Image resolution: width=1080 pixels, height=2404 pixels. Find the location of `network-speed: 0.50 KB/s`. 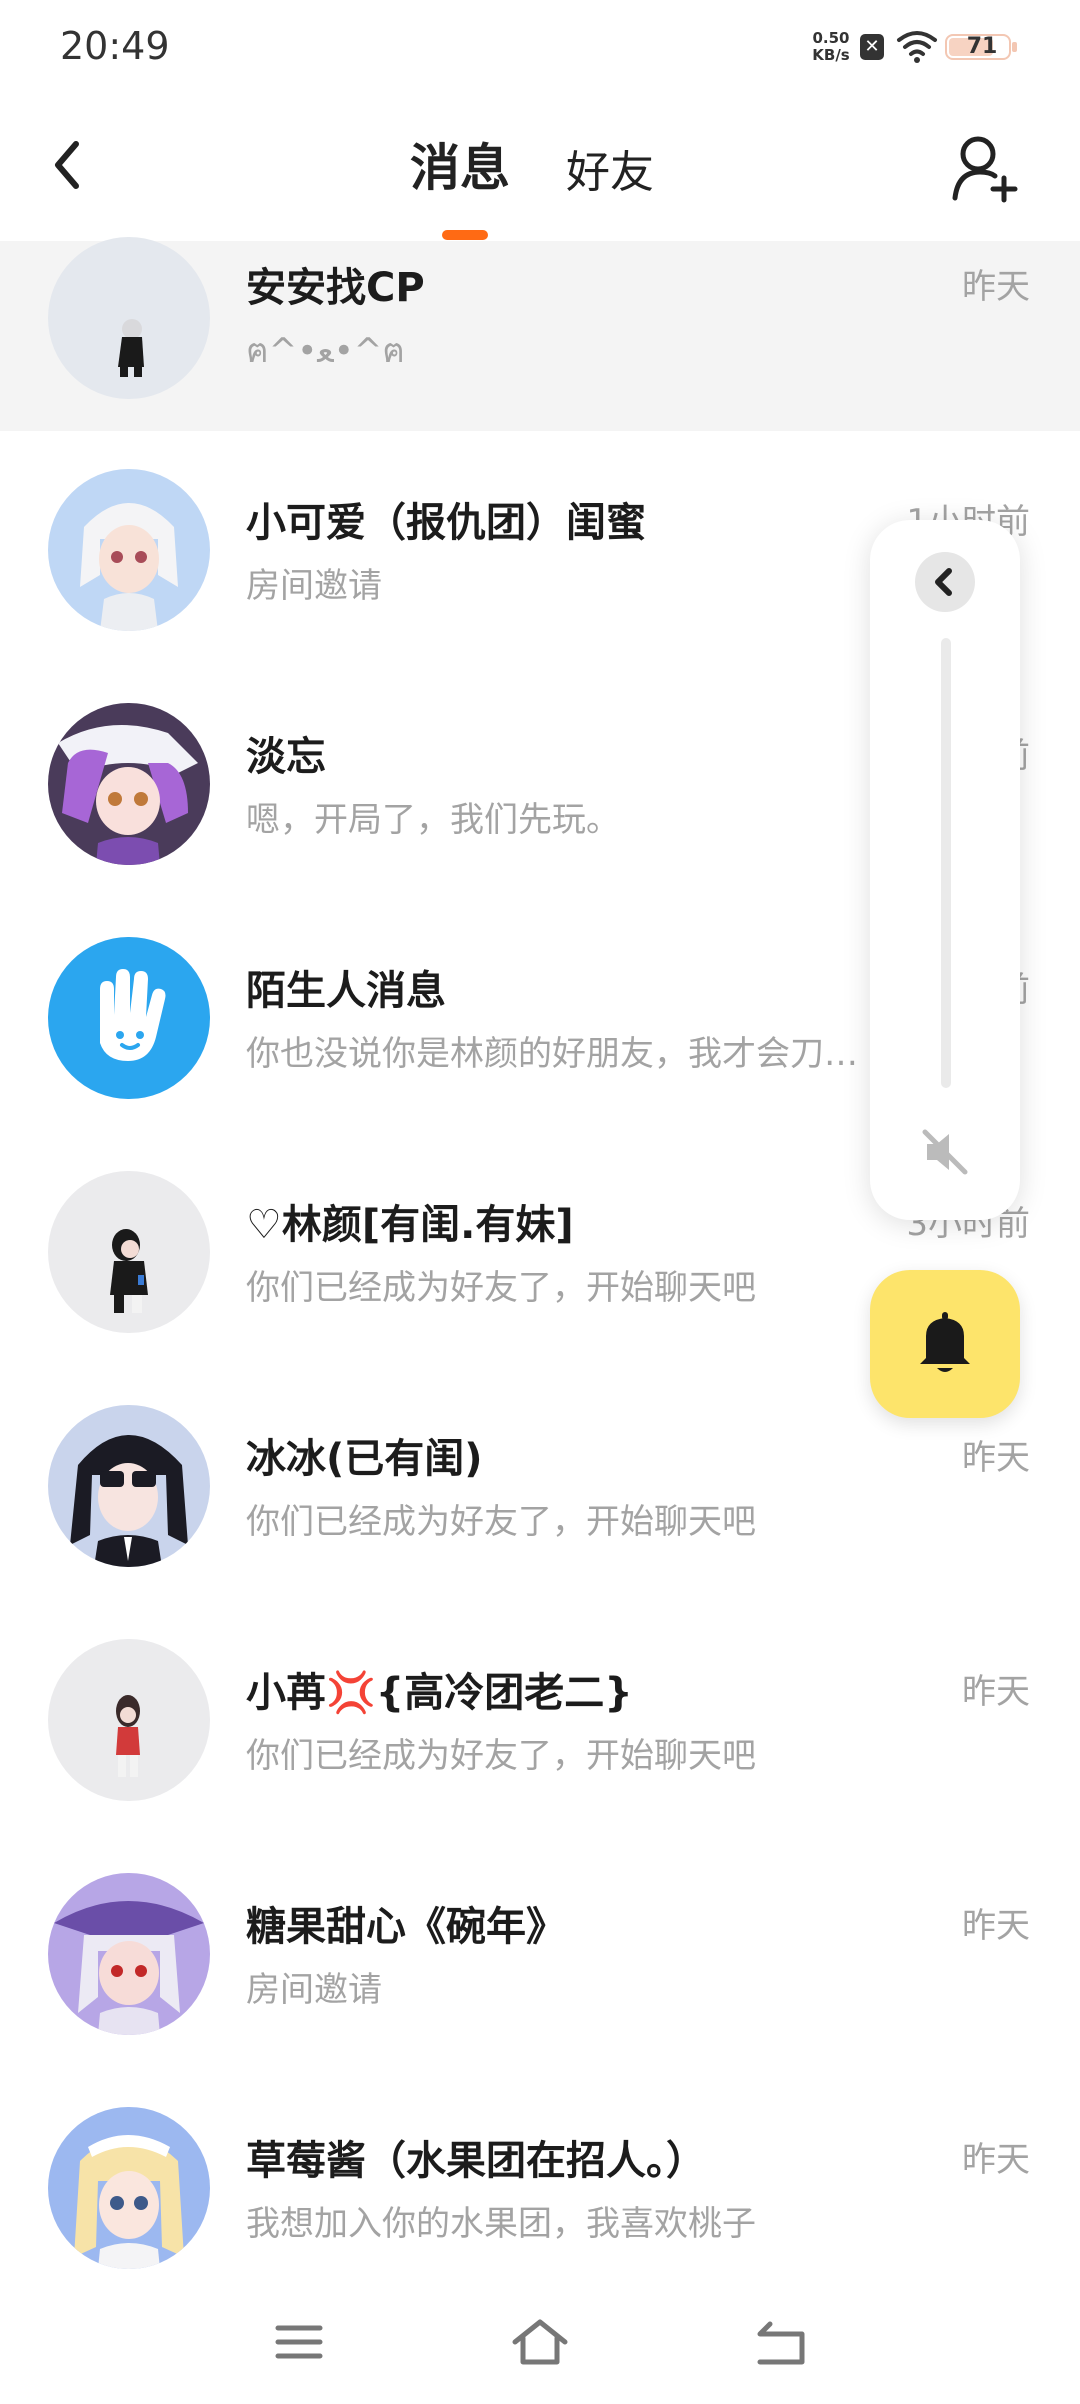

network-speed: 0.50 KB/s is located at coordinates (831, 47).